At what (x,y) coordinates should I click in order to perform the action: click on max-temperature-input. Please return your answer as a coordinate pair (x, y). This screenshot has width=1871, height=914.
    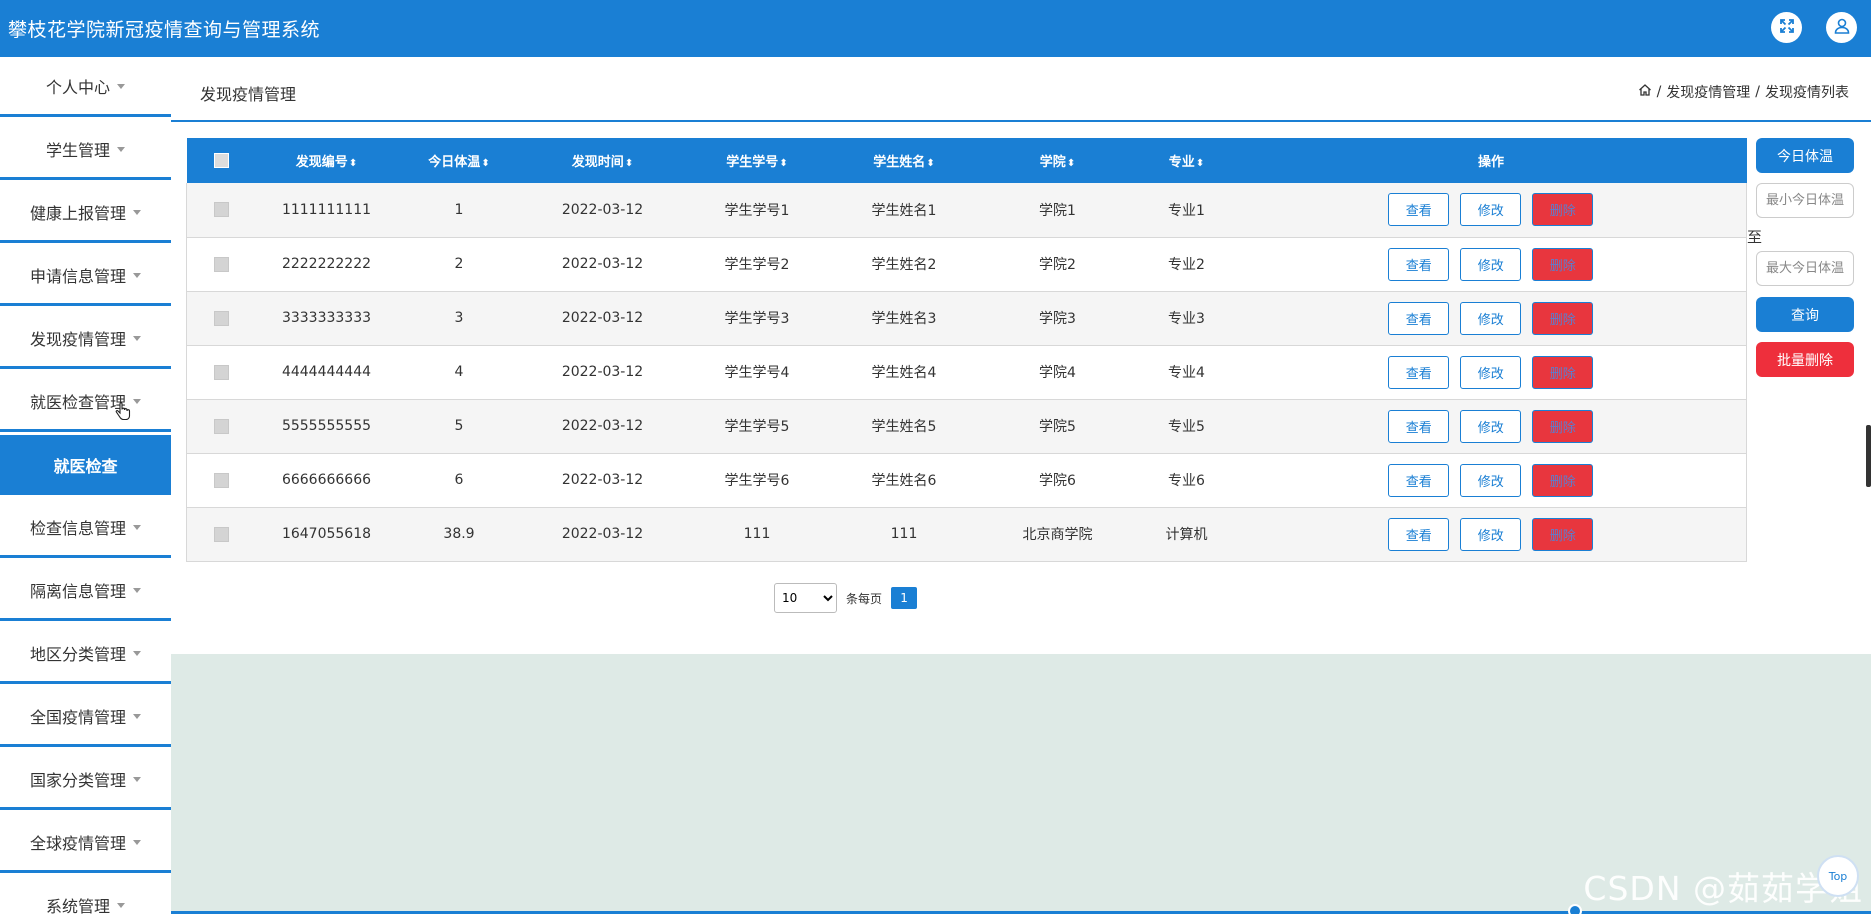
    Looking at the image, I should click on (1805, 268).